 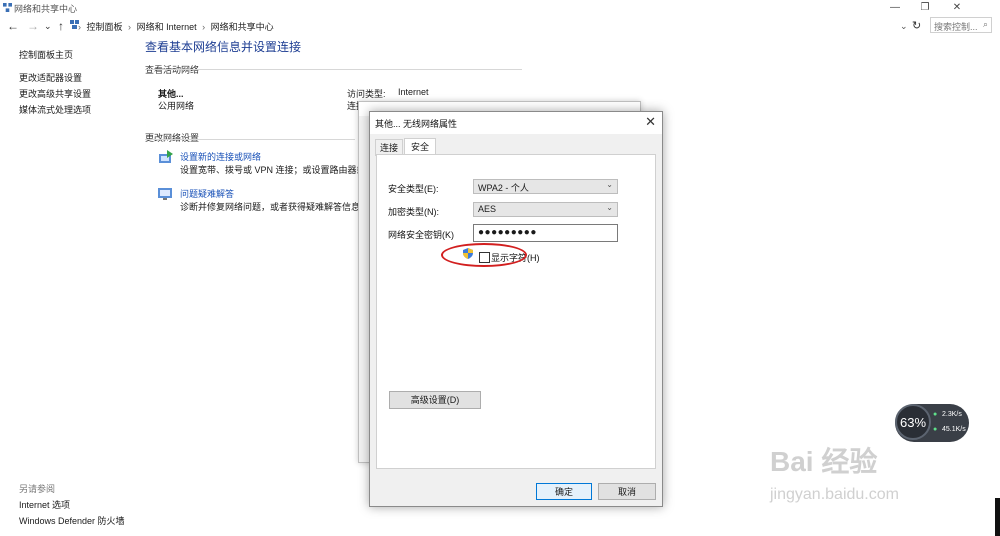 What do you see at coordinates (50, 77) in the screenshot?
I see `sidebar-item-adapter-settings: 更改适配器设置` at bounding box center [50, 77].